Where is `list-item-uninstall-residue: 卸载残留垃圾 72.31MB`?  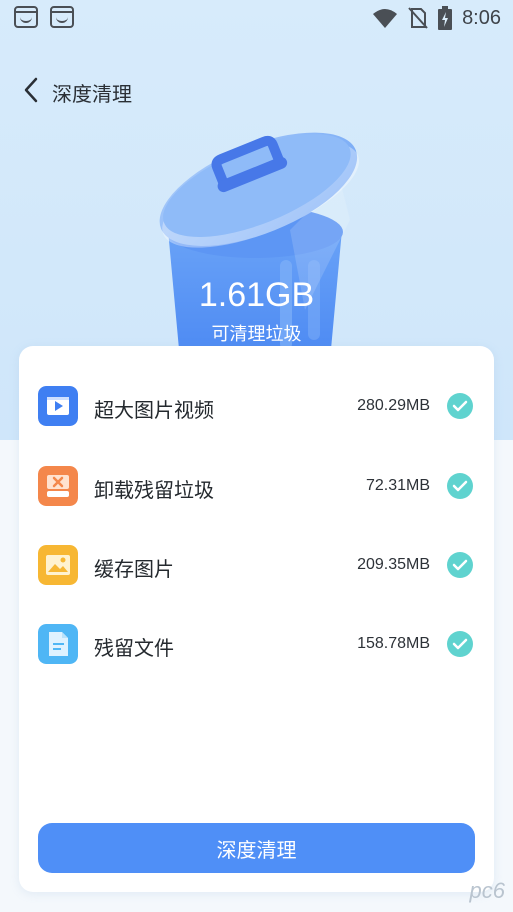 list-item-uninstall-residue: 卸载残留垃圾 72.31MB is located at coordinates (256, 486).